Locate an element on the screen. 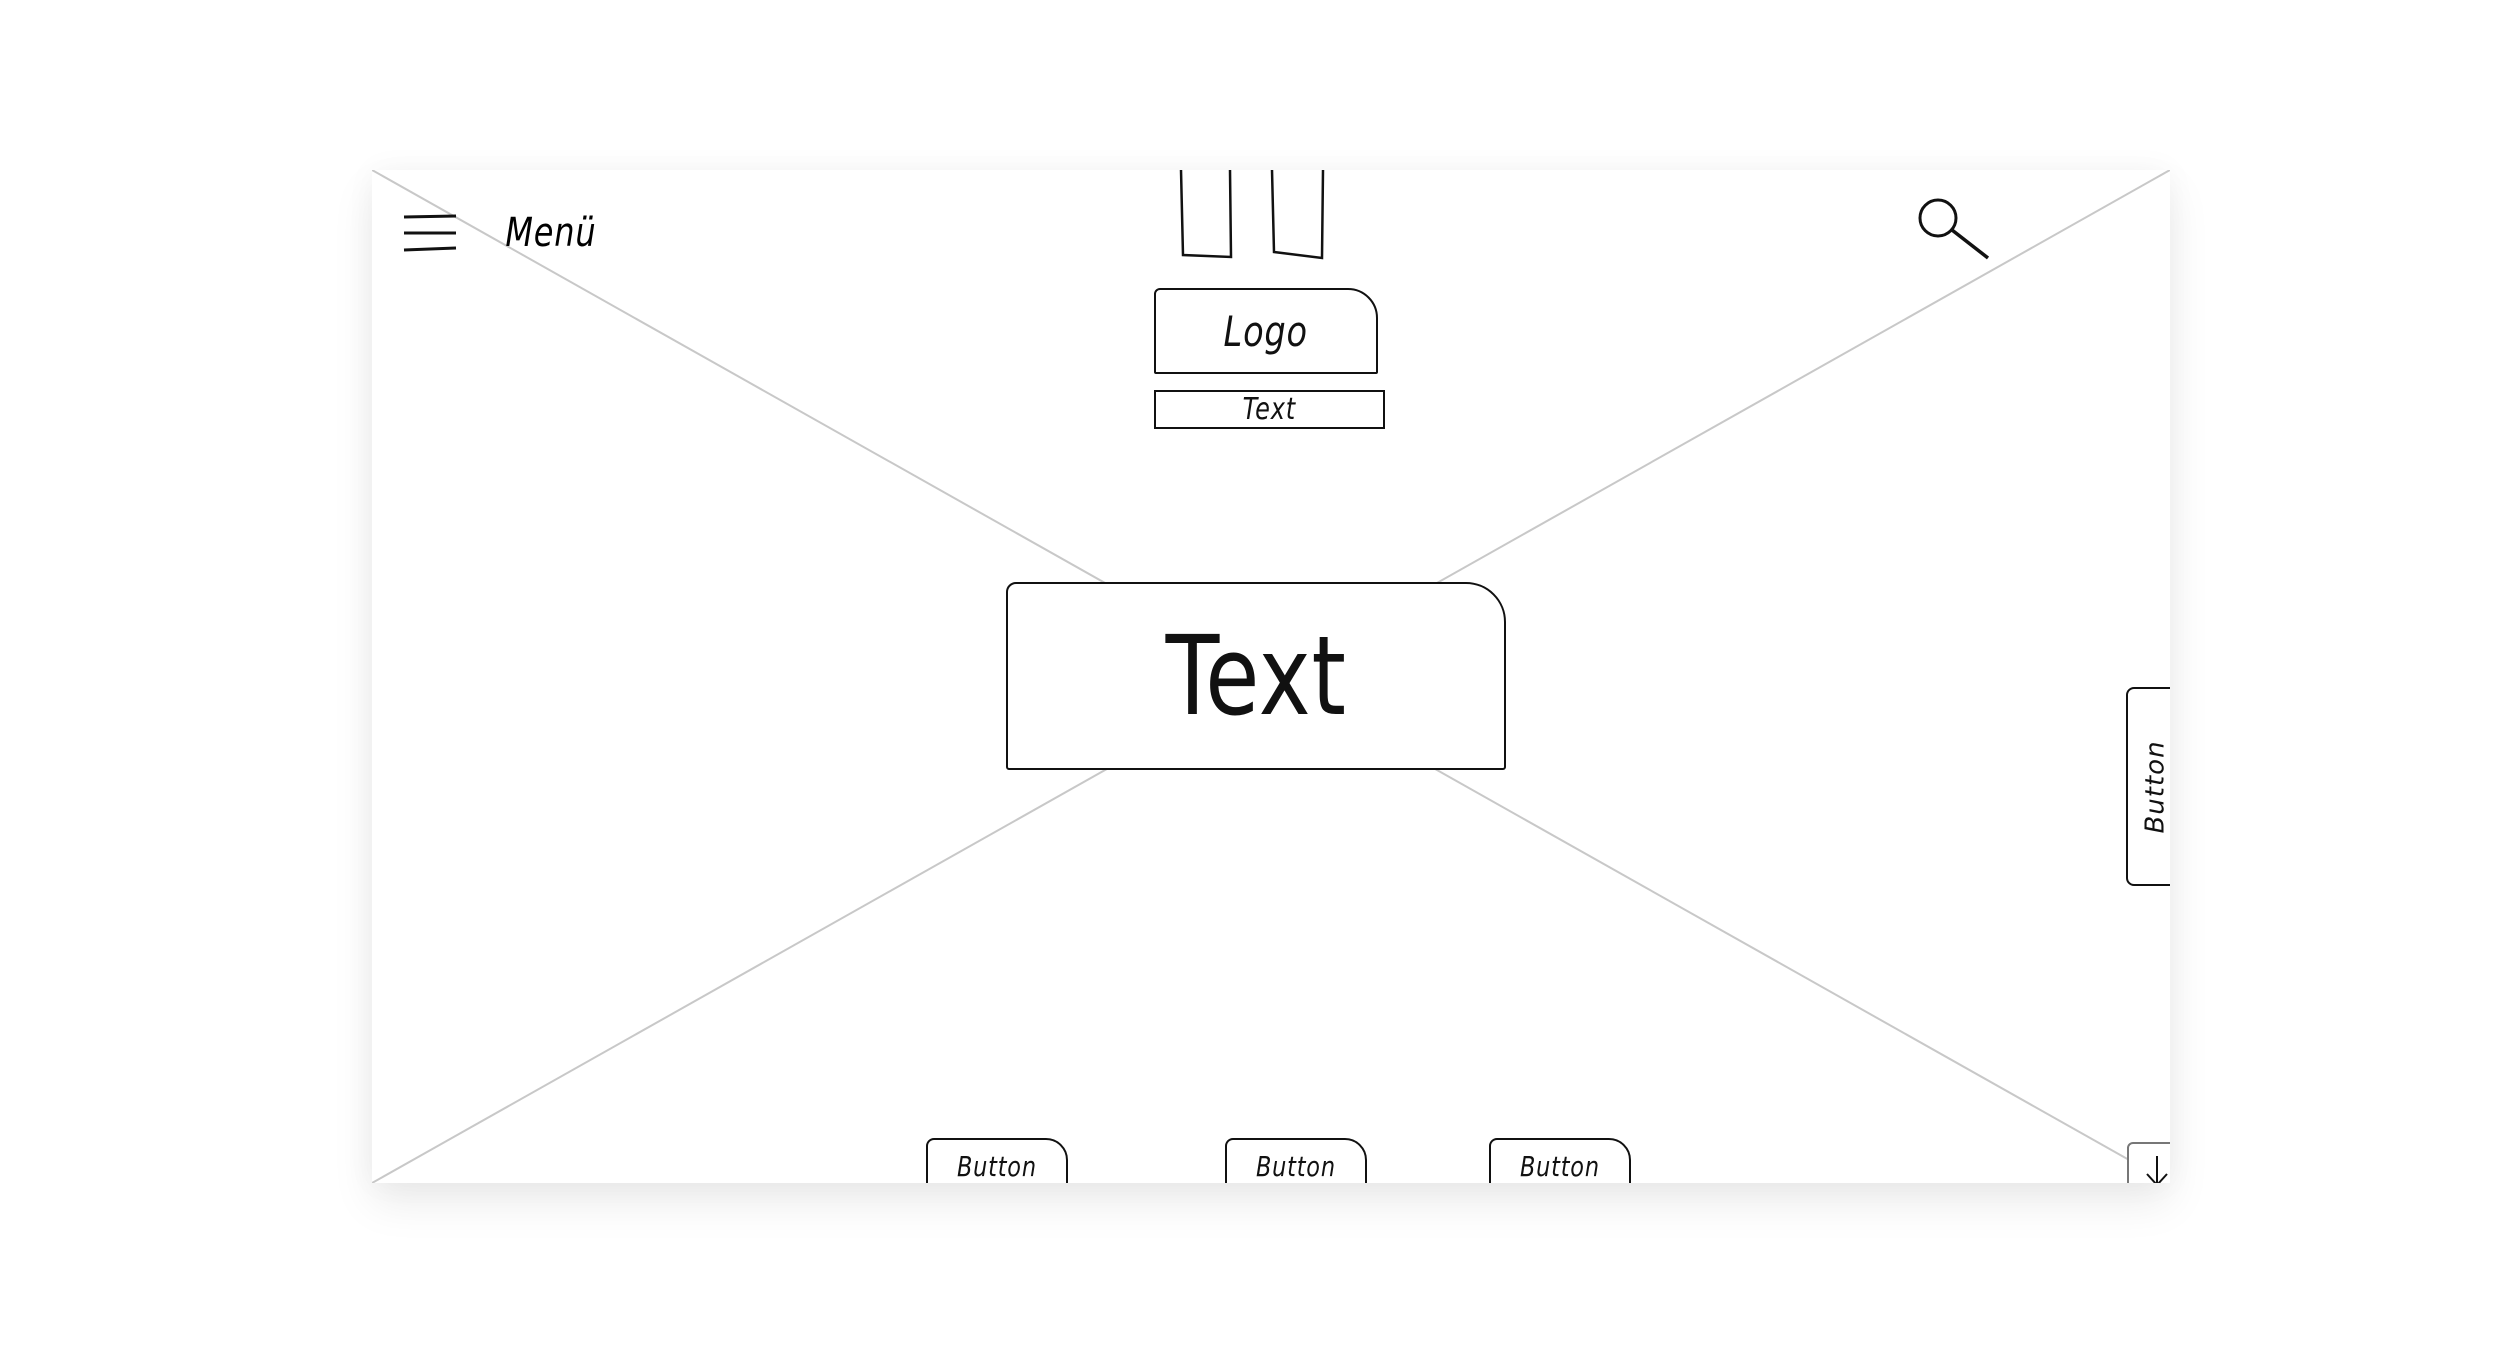  logo-subtitle-box: Text is located at coordinates (1269, 409).